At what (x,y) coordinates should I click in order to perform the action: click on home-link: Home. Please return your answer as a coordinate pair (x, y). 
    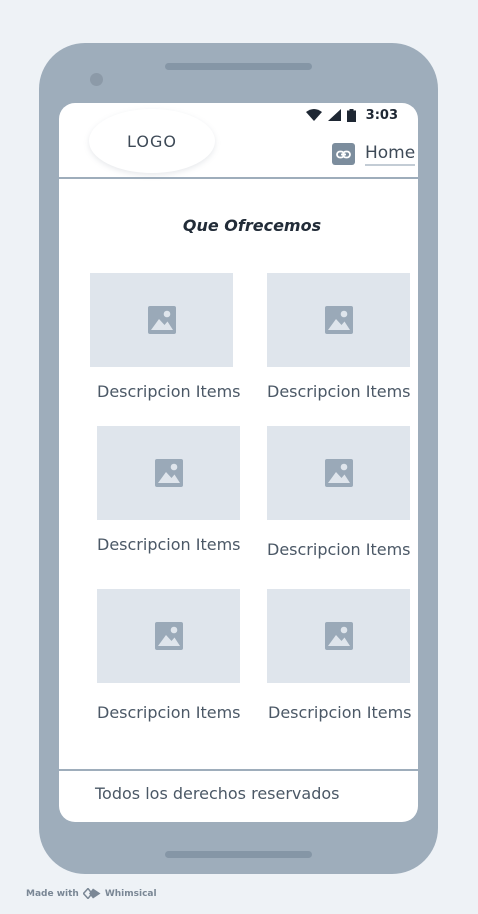
    Looking at the image, I should click on (390, 154).